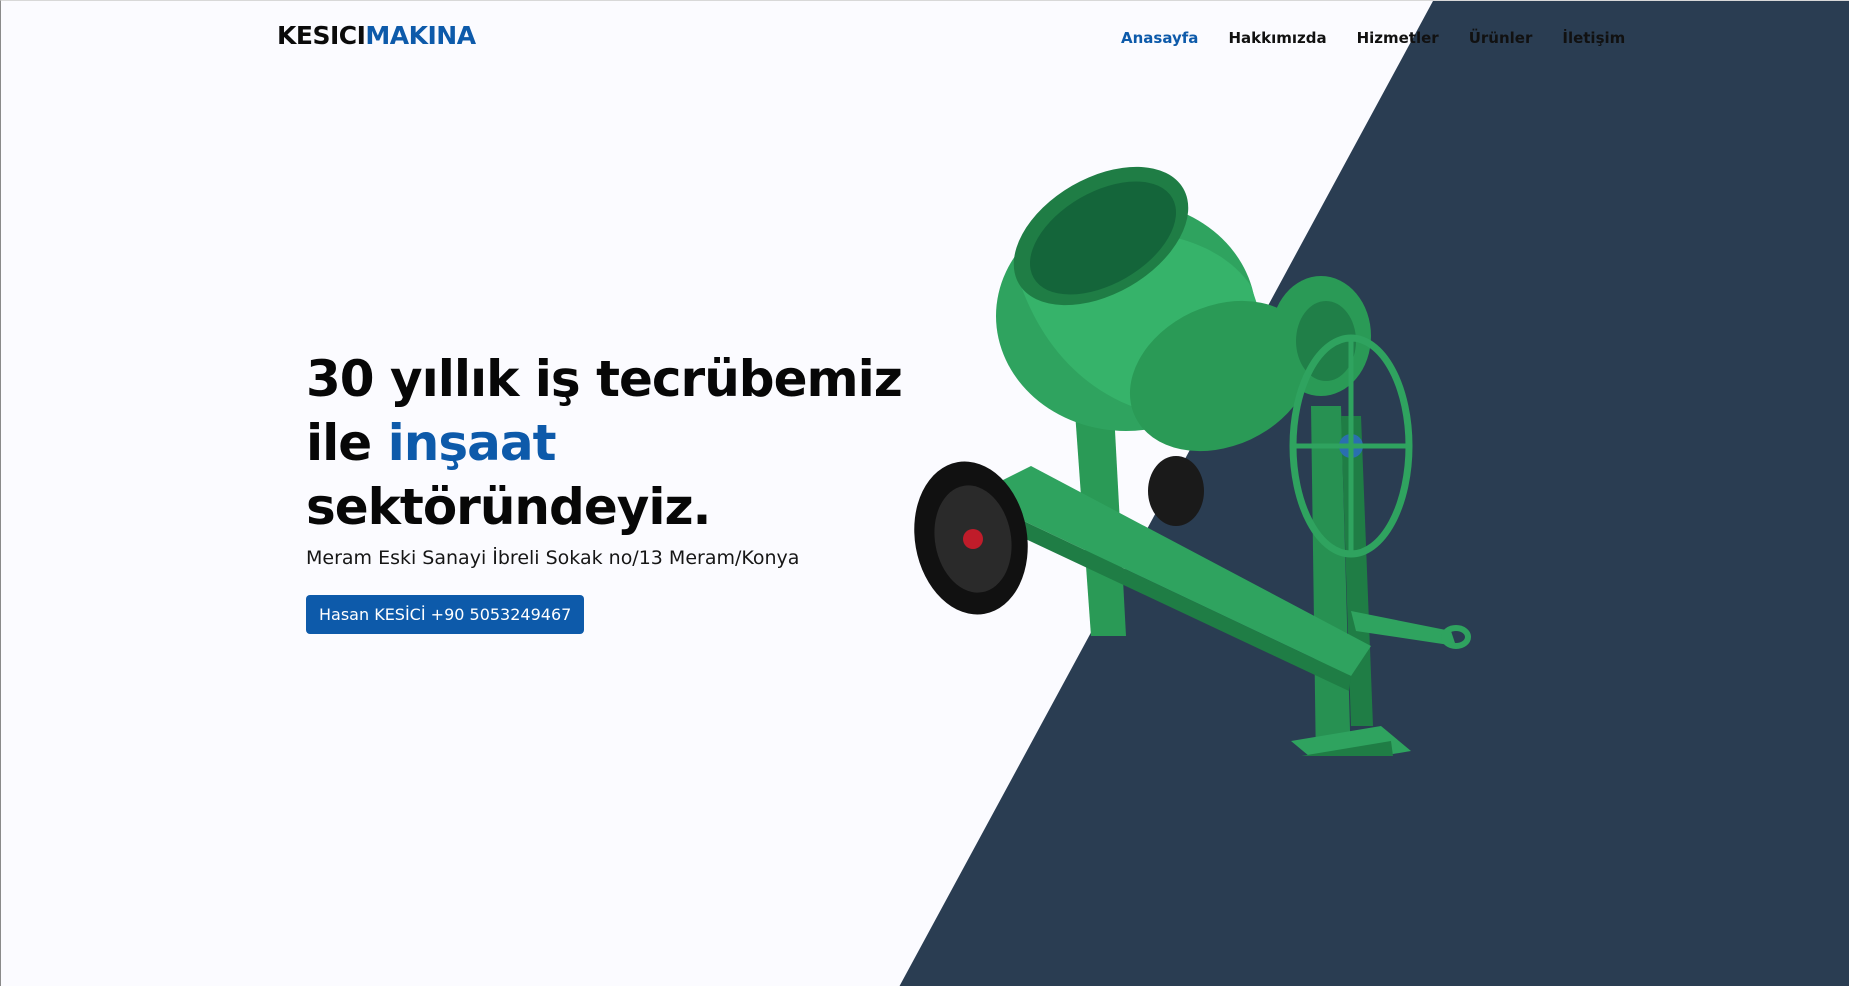 This screenshot has height=986, width=1849. I want to click on brand-name-part1: KESICI, so click(321, 35).